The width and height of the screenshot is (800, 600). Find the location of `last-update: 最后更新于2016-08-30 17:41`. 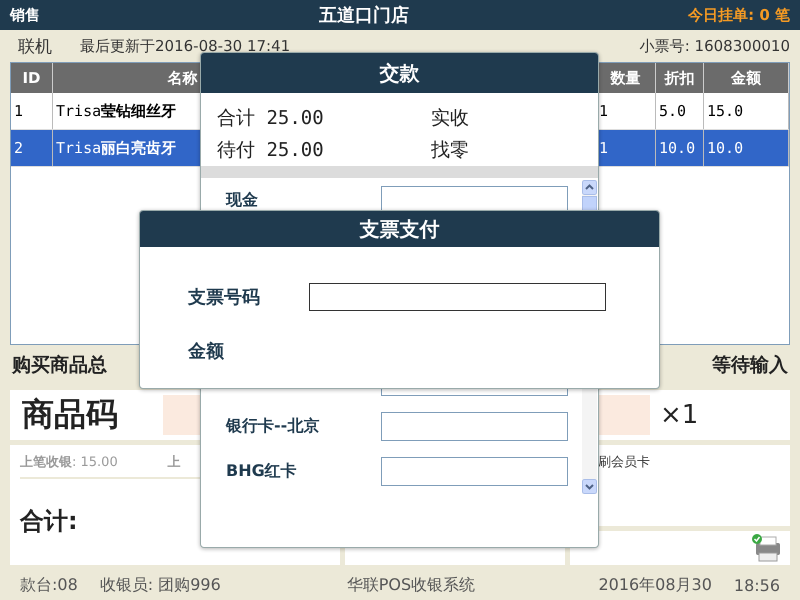

last-update: 最后更新于2016-08-30 17:41 is located at coordinates (185, 46).